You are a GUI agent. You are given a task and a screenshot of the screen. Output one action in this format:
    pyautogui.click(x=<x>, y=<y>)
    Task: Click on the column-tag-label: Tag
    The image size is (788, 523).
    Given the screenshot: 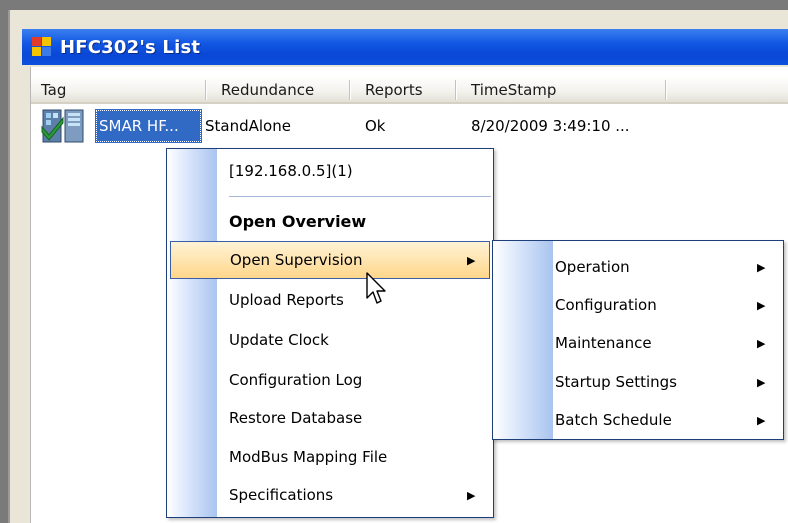 What is the action you would take?
    pyautogui.click(x=54, y=90)
    